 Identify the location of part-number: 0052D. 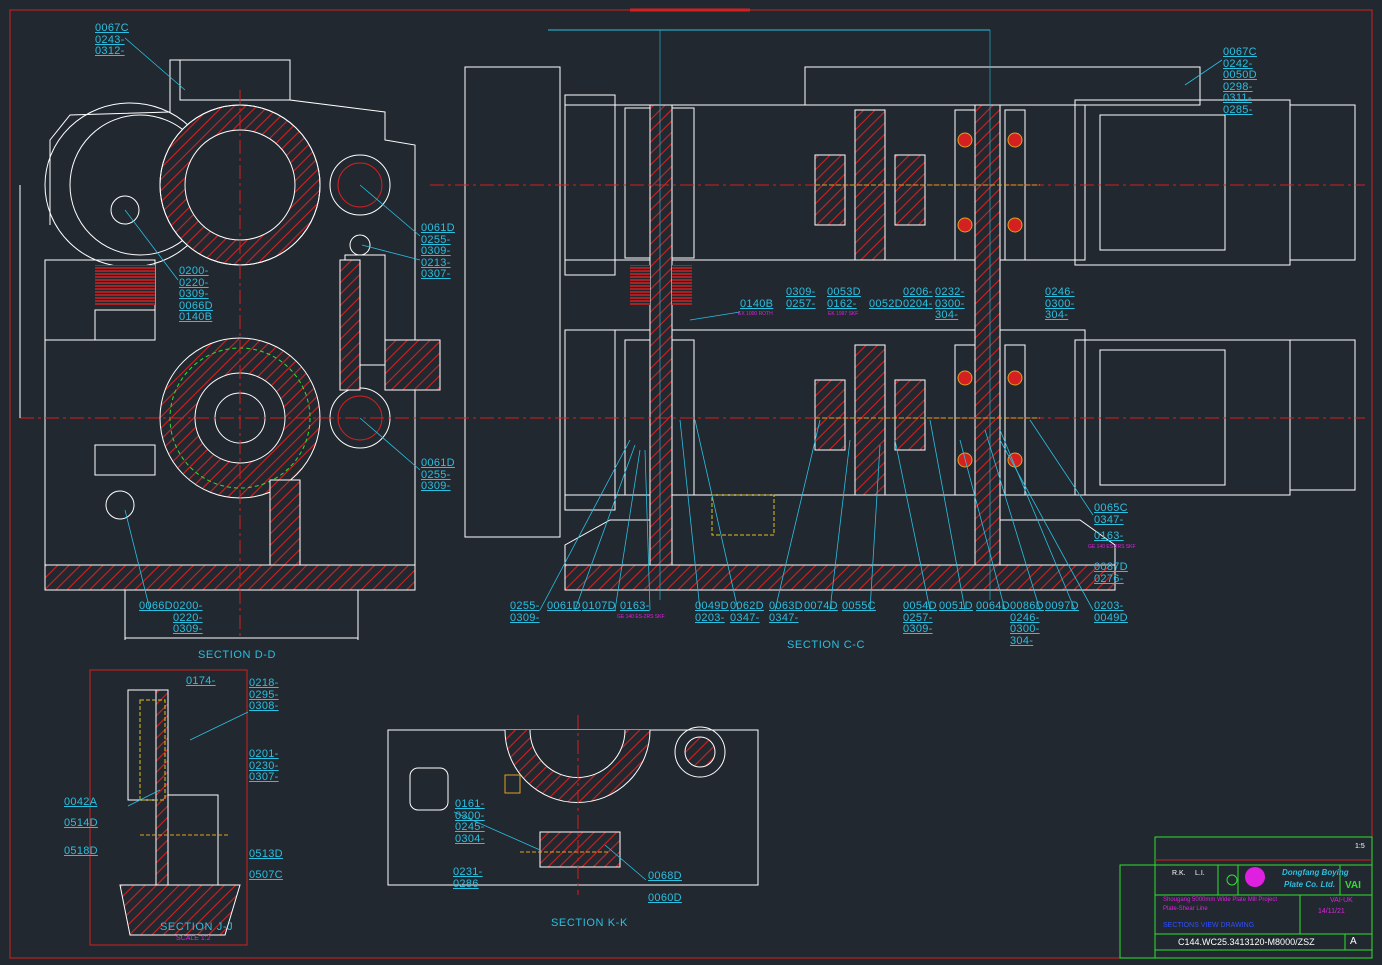
(886, 304).